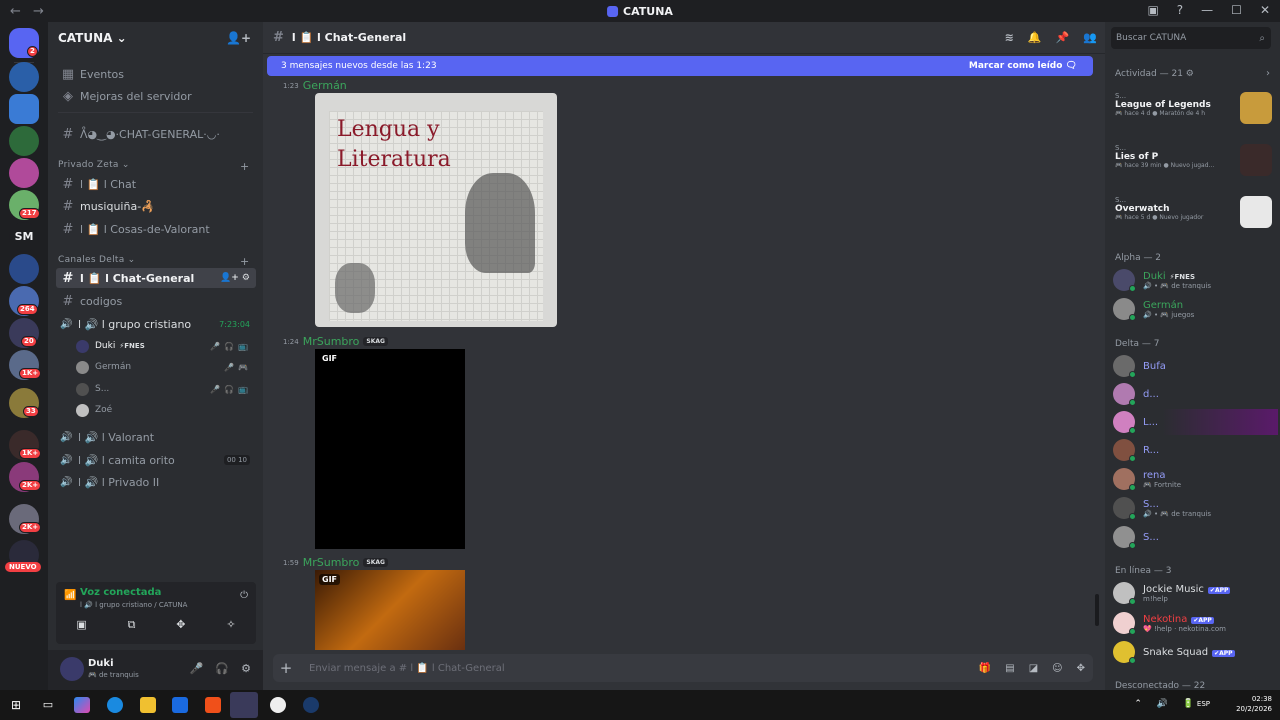  Describe the element at coordinates (1009, 37) in the screenshot. I see `threads-icon: ≋` at that location.